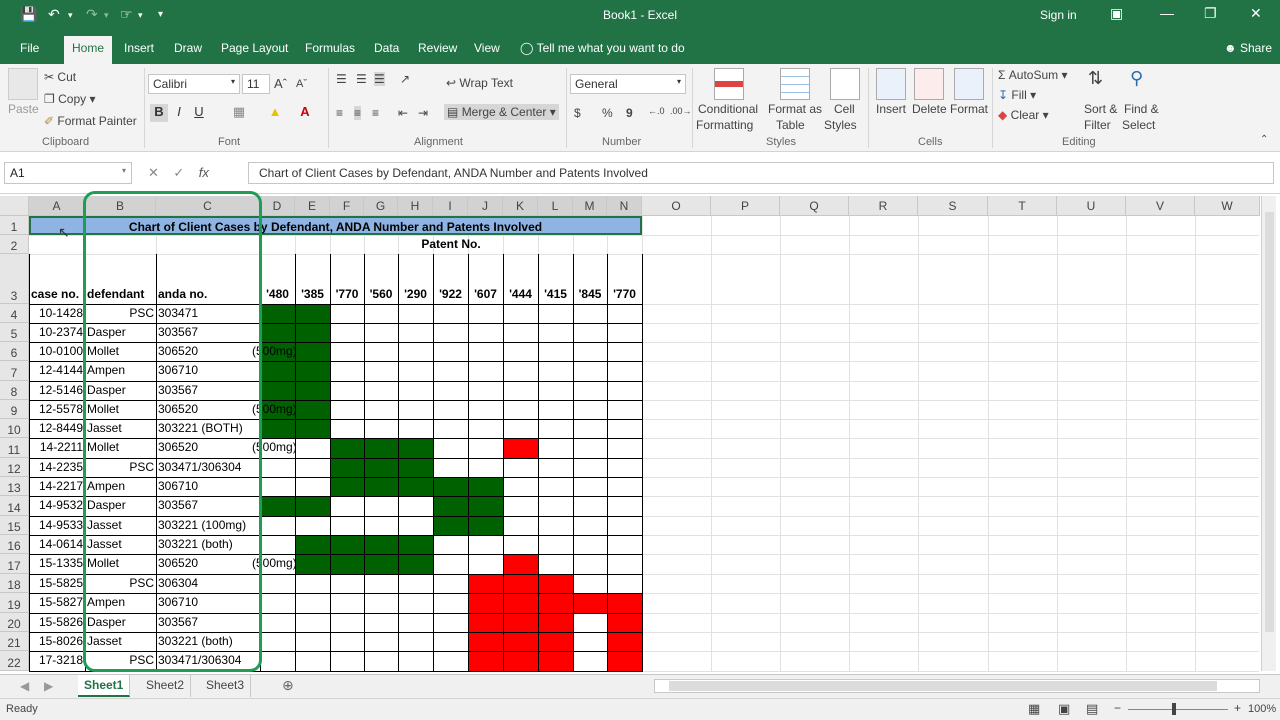  Describe the element at coordinates (57, 583) in the screenshot. I see `case-no-cell: 15-5825` at that location.